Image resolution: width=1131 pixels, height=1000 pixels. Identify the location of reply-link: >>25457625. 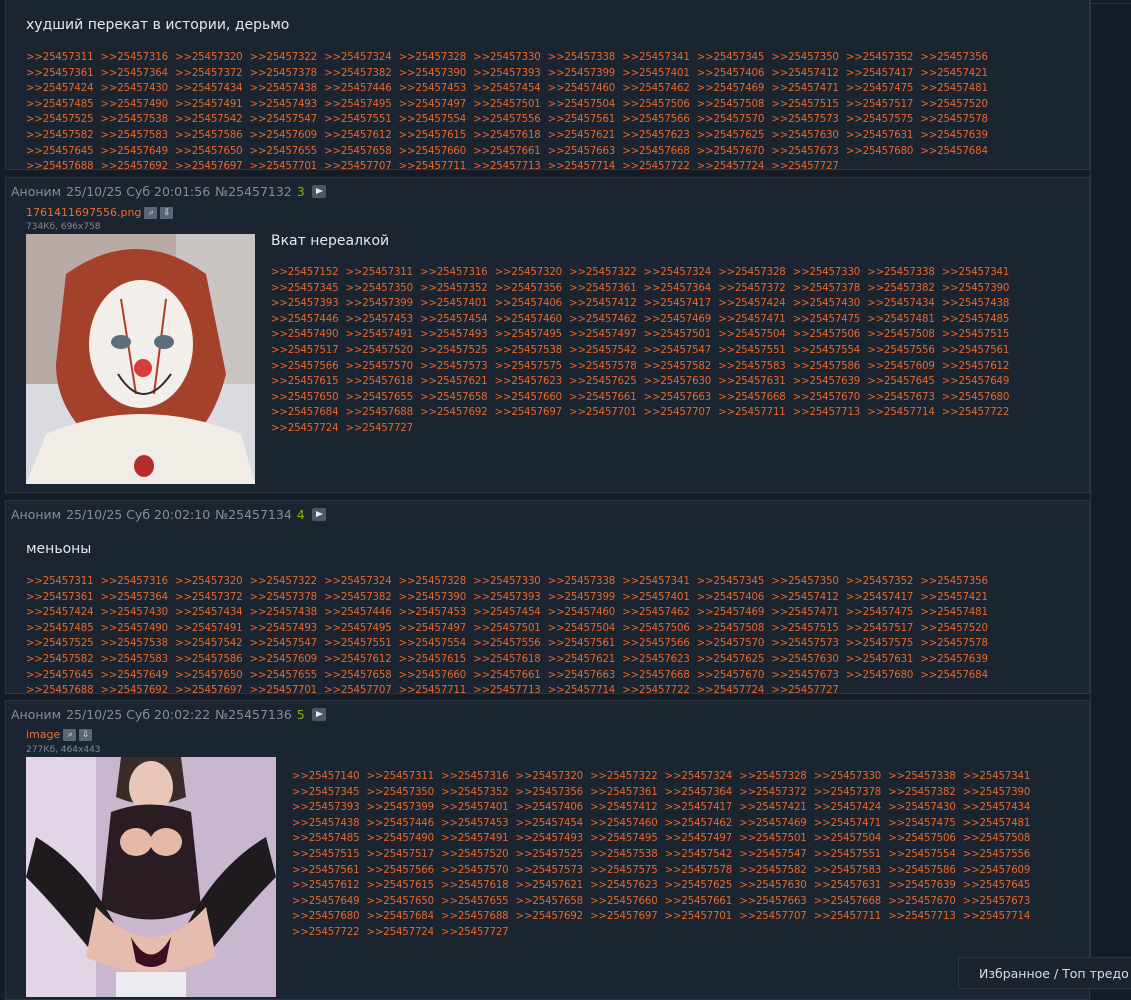
(731, 135).